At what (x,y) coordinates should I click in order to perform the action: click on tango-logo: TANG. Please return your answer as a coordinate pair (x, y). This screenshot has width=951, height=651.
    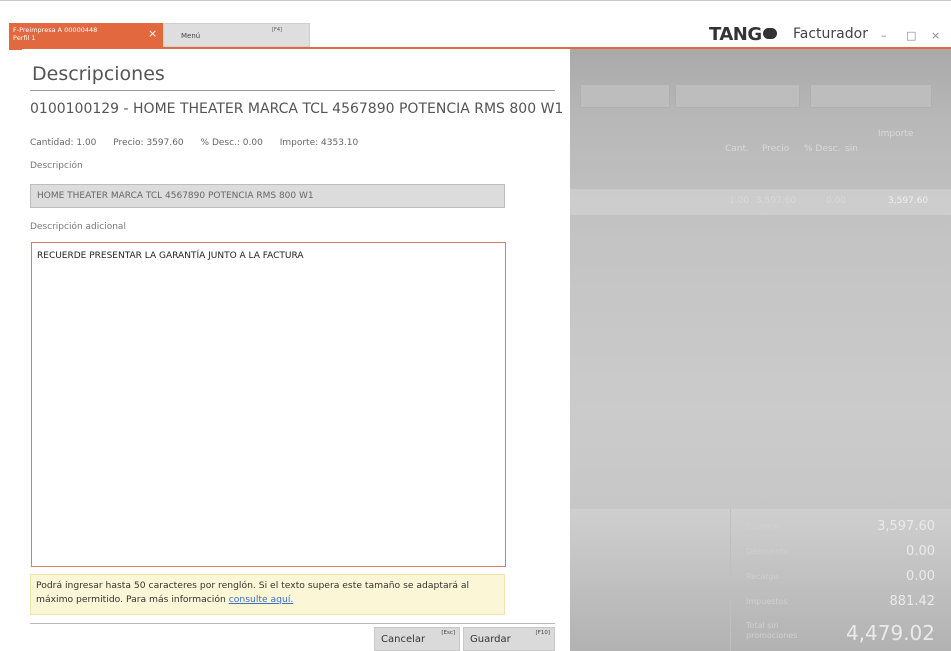
    Looking at the image, I should click on (743, 34).